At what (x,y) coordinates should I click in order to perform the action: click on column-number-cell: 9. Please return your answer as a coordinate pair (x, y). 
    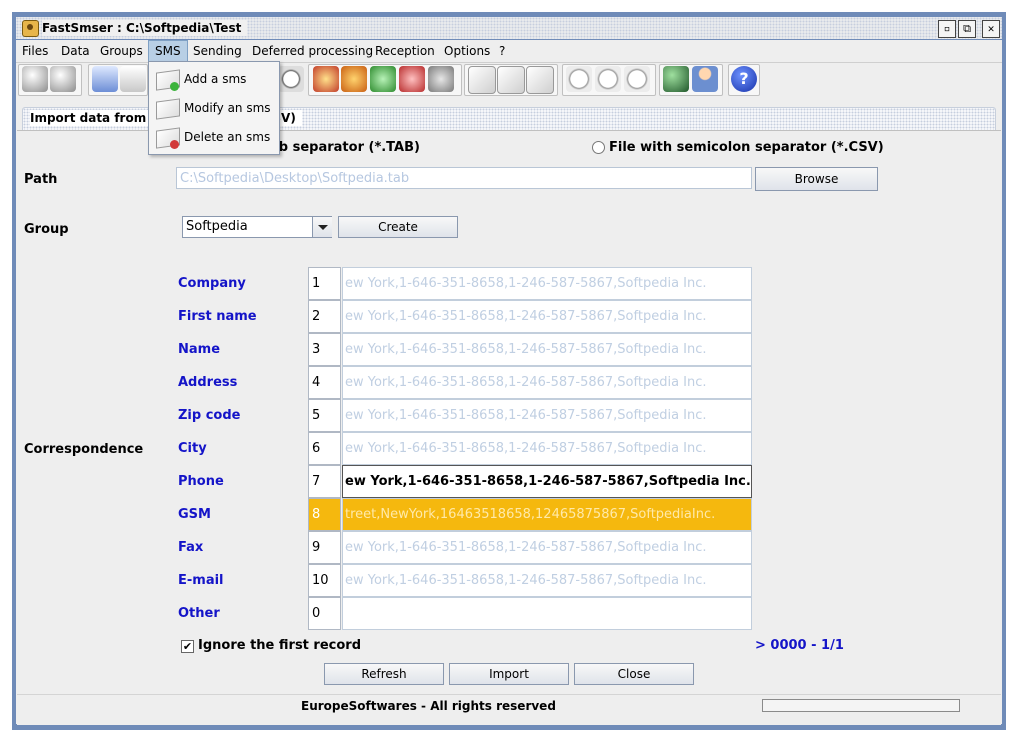
    Looking at the image, I should click on (324, 547).